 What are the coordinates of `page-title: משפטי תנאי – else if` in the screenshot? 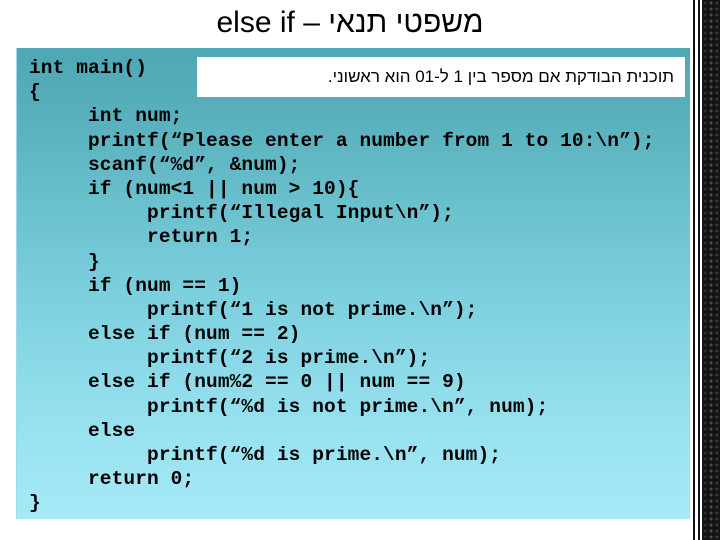 It's located at (350, 22).